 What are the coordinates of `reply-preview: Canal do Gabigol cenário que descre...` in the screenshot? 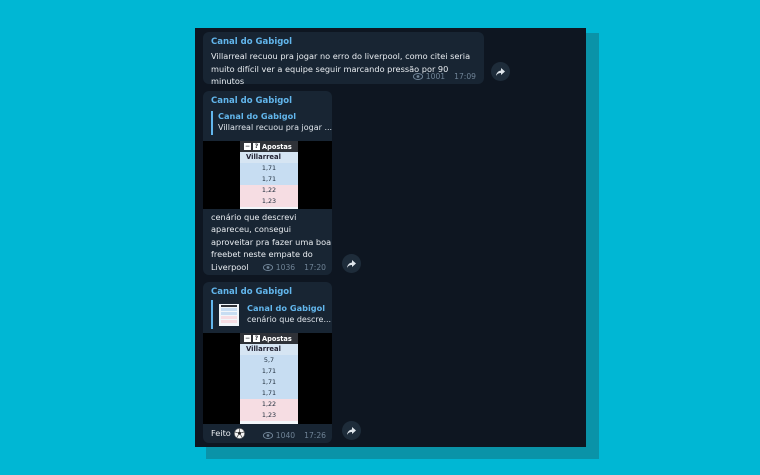 It's located at (271, 314).